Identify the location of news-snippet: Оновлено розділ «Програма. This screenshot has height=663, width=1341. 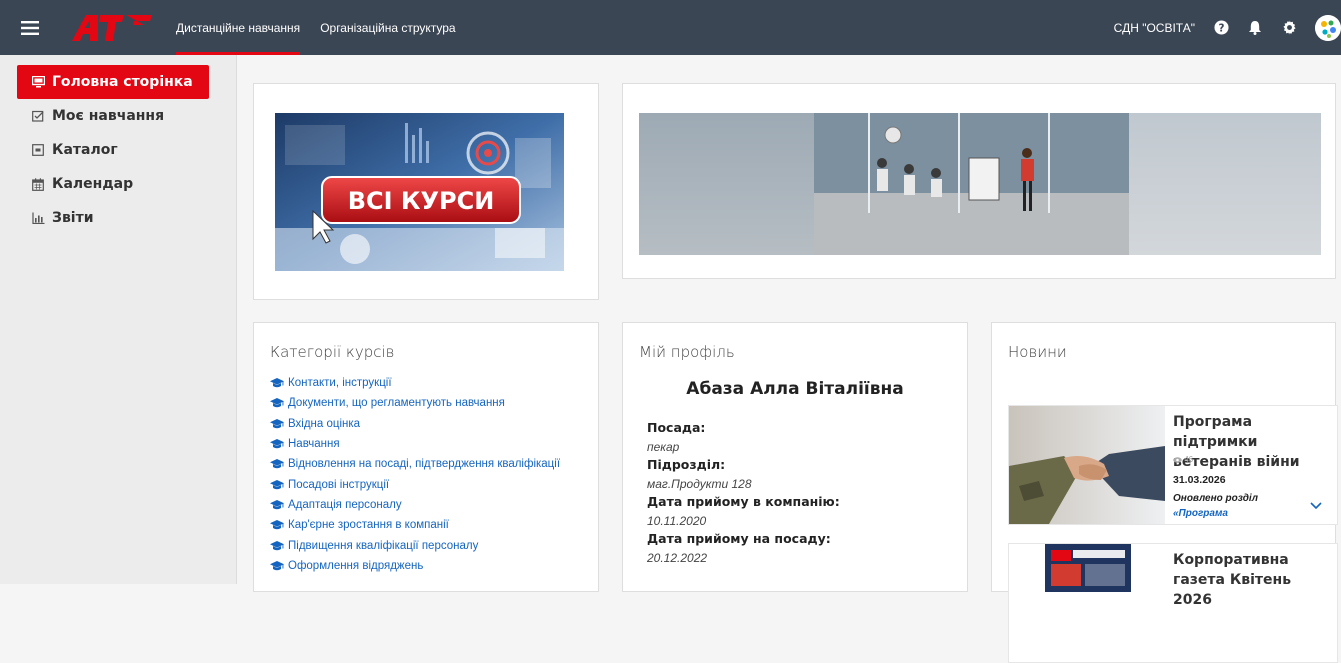
(1233, 506).